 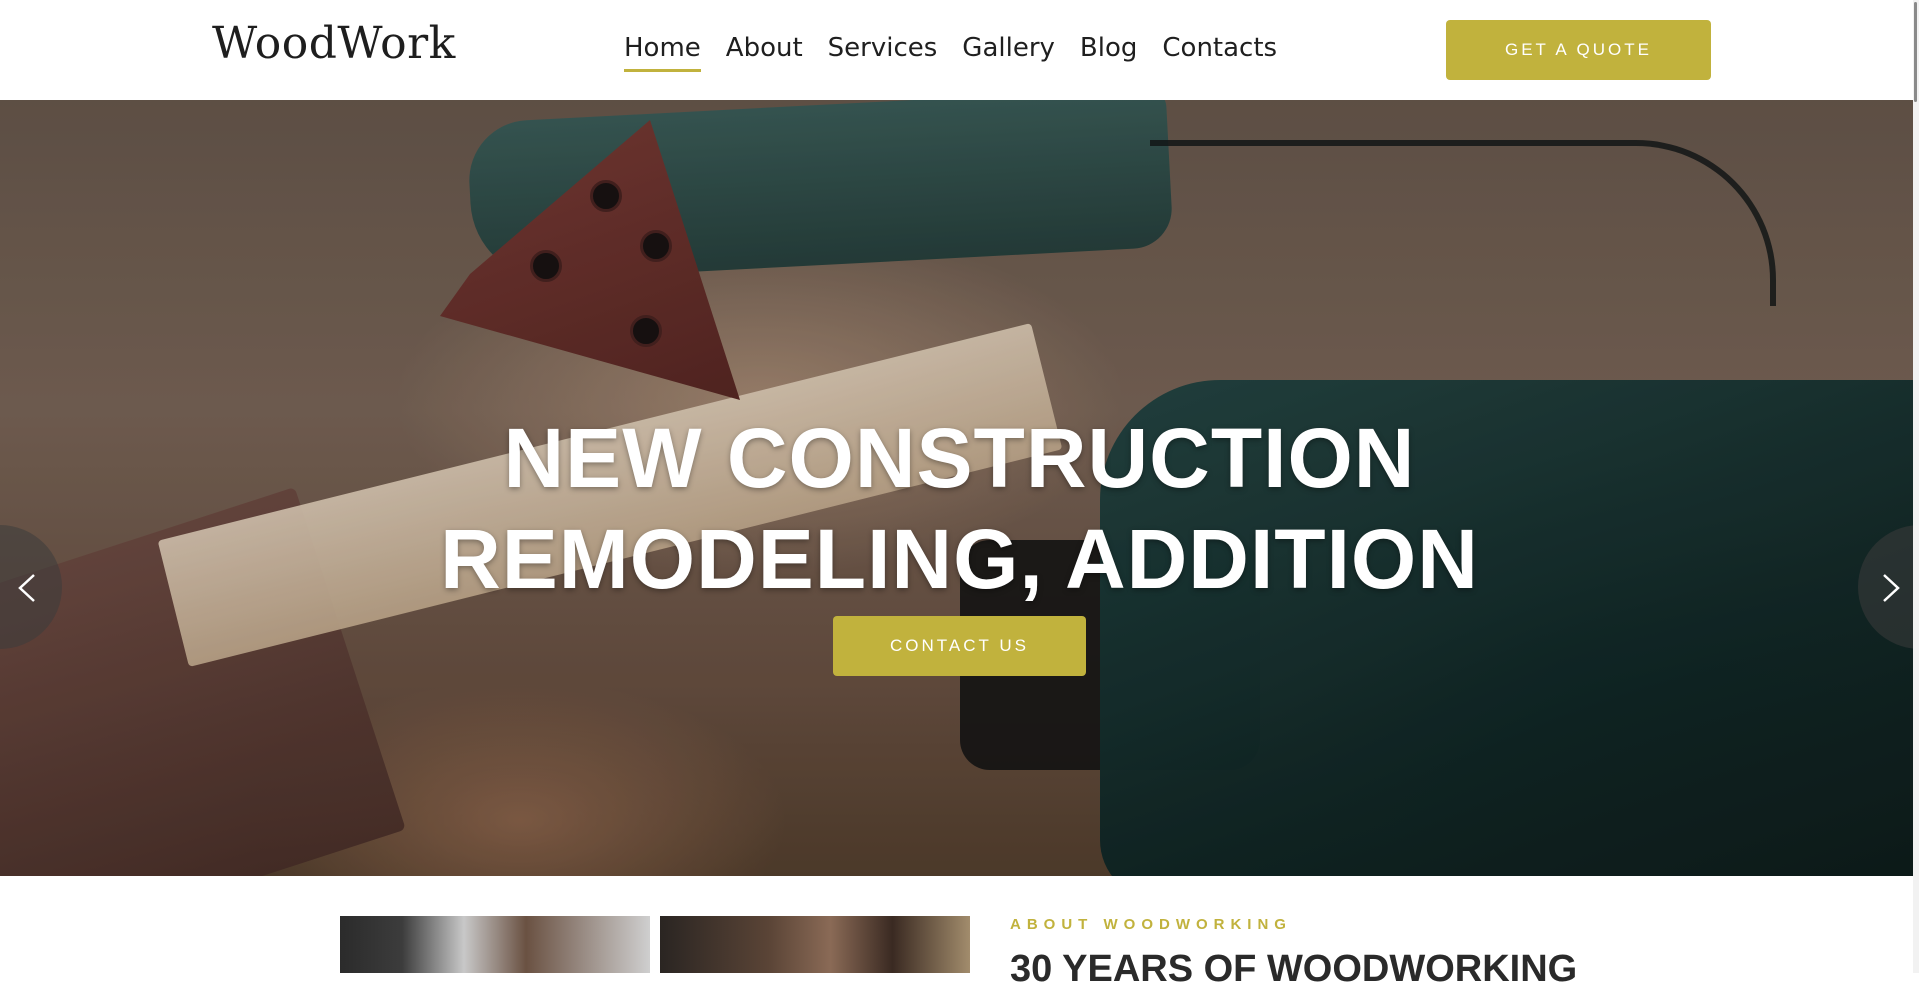 What do you see at coordinates (764, 52) in the screenshot?
I see `nav-item-about: About` at bounding box center [764, 52].